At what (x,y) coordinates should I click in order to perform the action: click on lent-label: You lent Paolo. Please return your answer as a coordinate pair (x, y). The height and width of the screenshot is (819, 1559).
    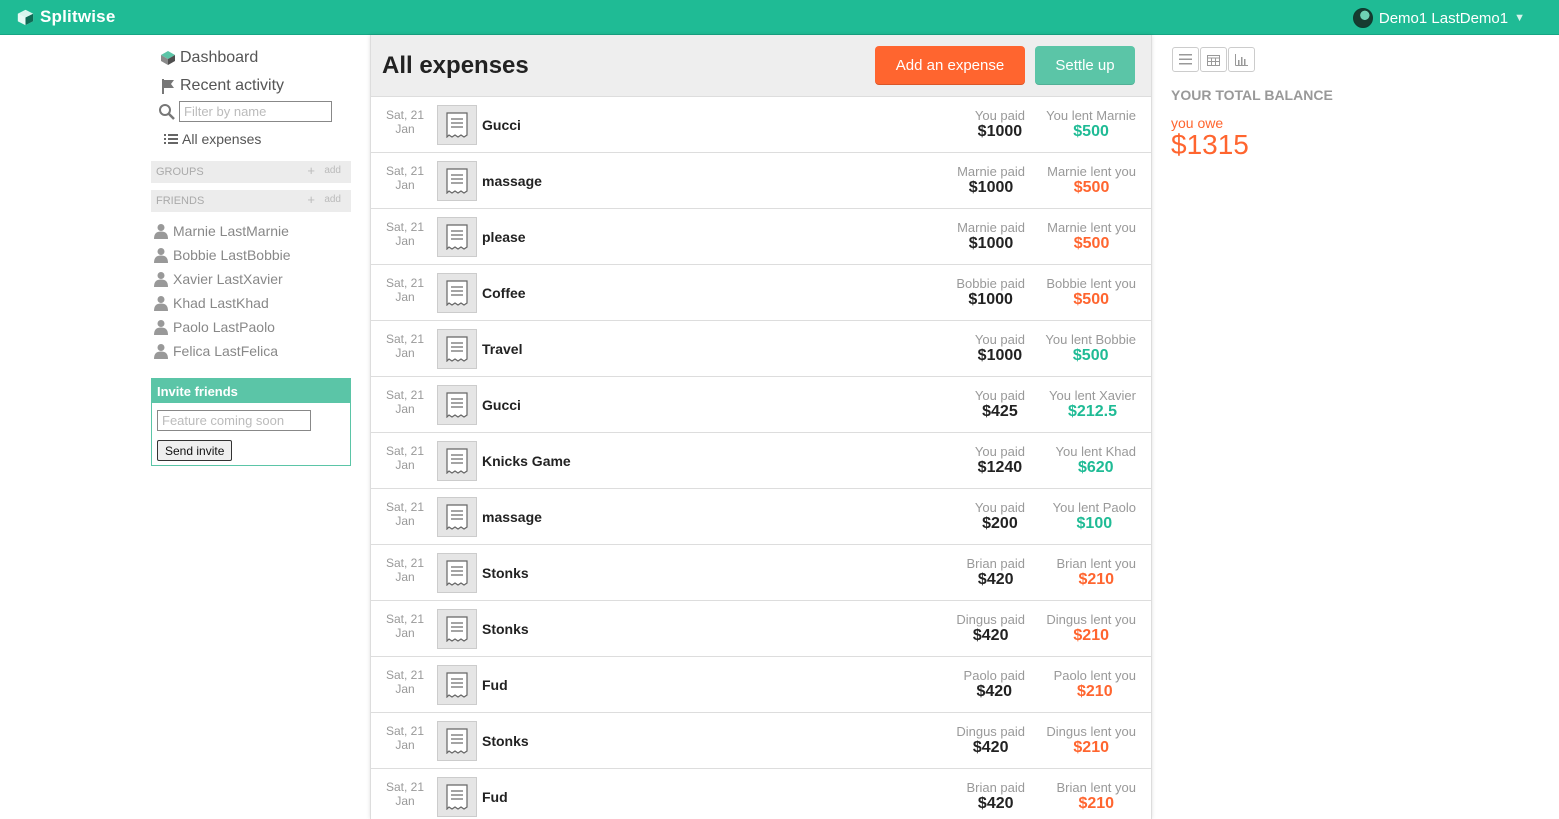
    Looking at the image, I should click on (1094, 507).